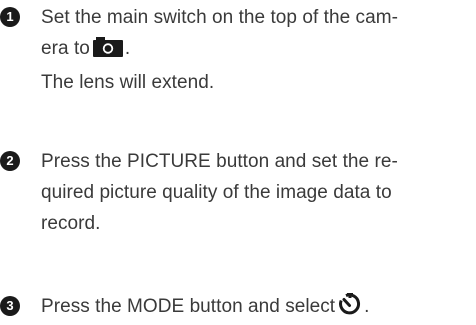 This screenshot has width=476, height=325. What do you see at coordinates (350, 309) in the screenshot?
I see `self-timer-icon` at bounding box center [350, 309].